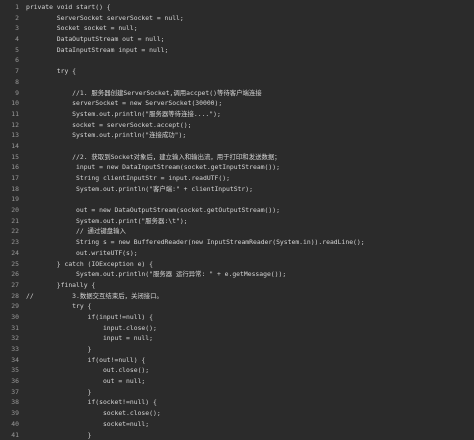 The width and height of the screenshot is (474, 440). I want to click on line-number: 27, so click(9, 285).